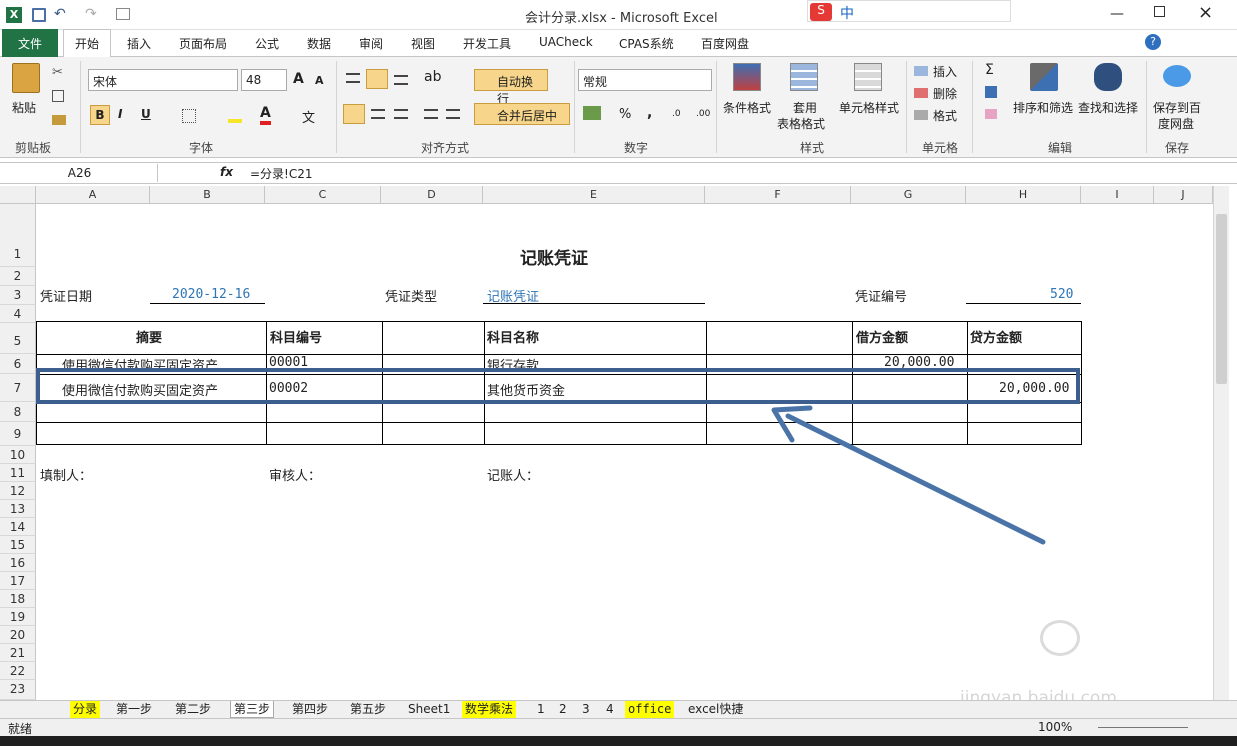 This screenshot has width=1237, height=746. Describe the element at coordinates (804, 77) in the screenshot. I see `table-format-icon` at that location.